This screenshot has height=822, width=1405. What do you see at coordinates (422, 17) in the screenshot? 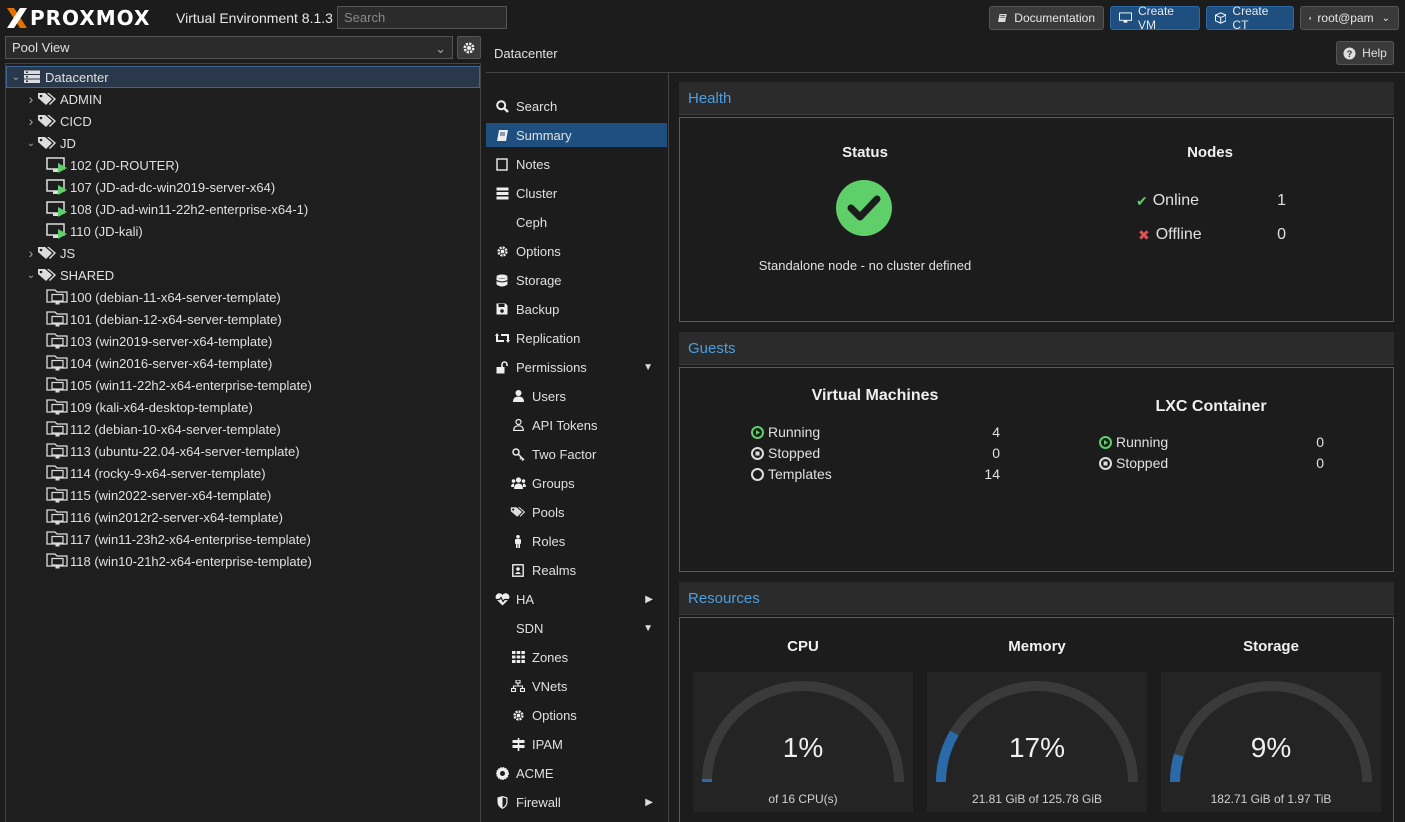
I see `search-input` at bounding box center [422, 17].